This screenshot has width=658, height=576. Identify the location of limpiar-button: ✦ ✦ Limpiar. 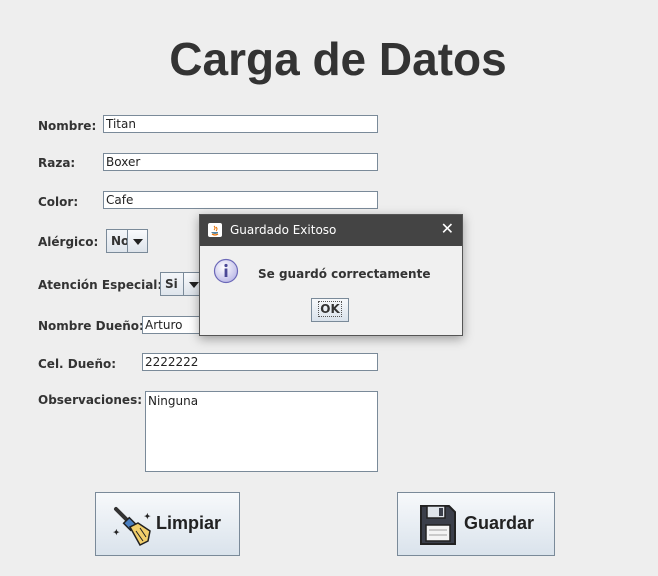
(167, 524).